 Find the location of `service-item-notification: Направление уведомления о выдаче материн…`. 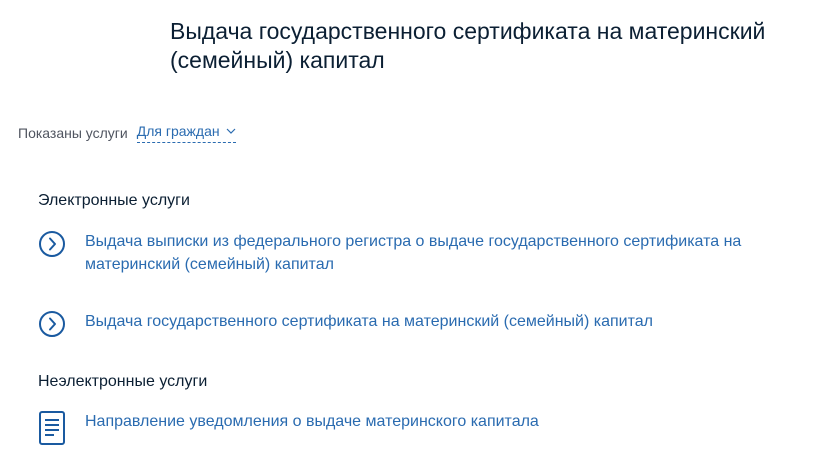

service-item-notification: Направление уведомления о выдаче материн… is located at coordinates (418, 428).